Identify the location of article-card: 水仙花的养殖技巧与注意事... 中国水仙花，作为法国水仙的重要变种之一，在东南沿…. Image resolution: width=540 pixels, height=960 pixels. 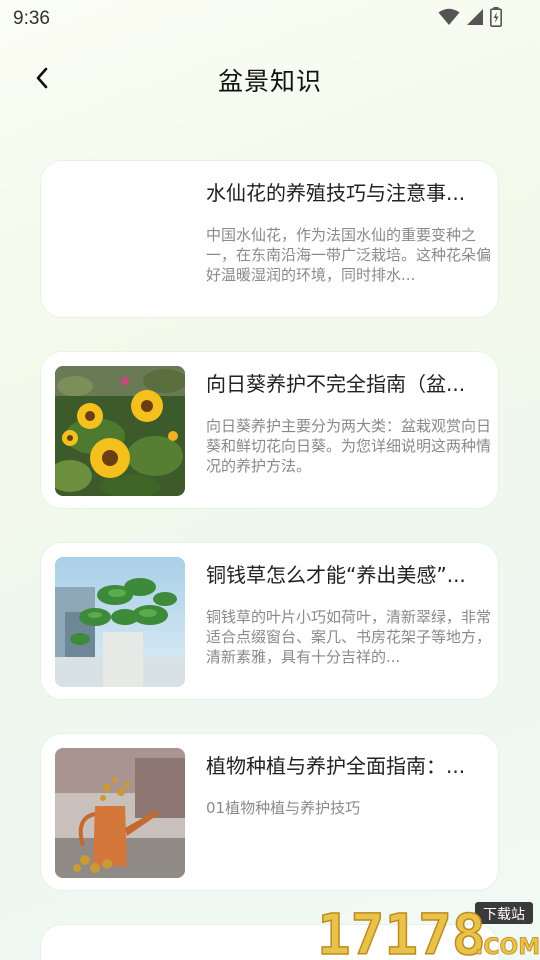
(269, 239).